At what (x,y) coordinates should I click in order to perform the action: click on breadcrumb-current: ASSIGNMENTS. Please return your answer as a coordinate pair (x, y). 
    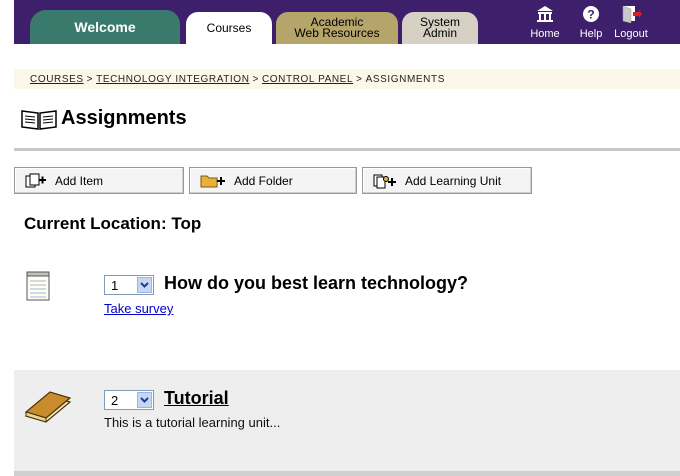
    Looking at the image, I should click on (405, 79).